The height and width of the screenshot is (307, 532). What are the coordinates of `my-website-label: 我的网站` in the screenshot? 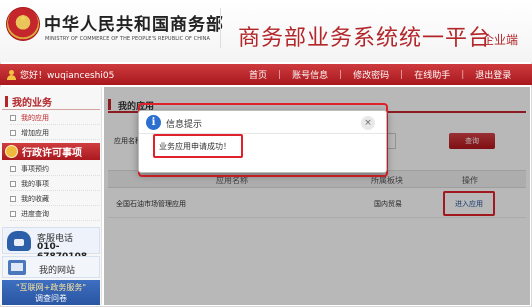 It's located at (57, 271).